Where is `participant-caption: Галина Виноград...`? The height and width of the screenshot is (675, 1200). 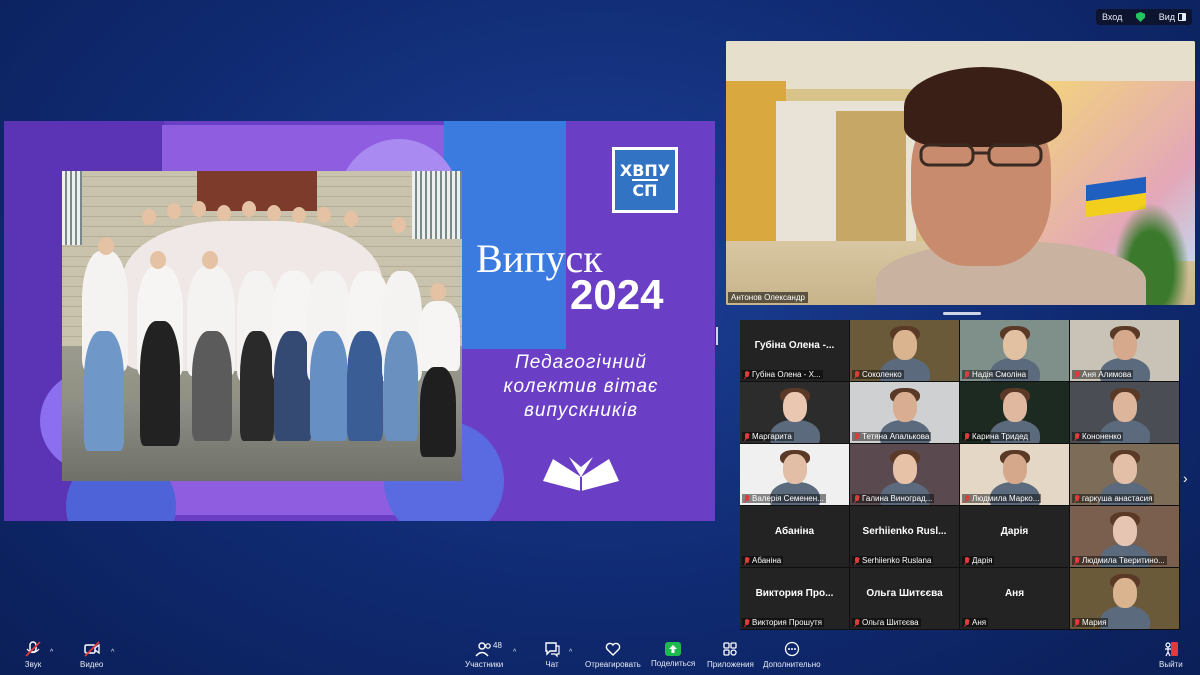 participant-caption: Галина Виноград... is located at coordinates (897, 498).